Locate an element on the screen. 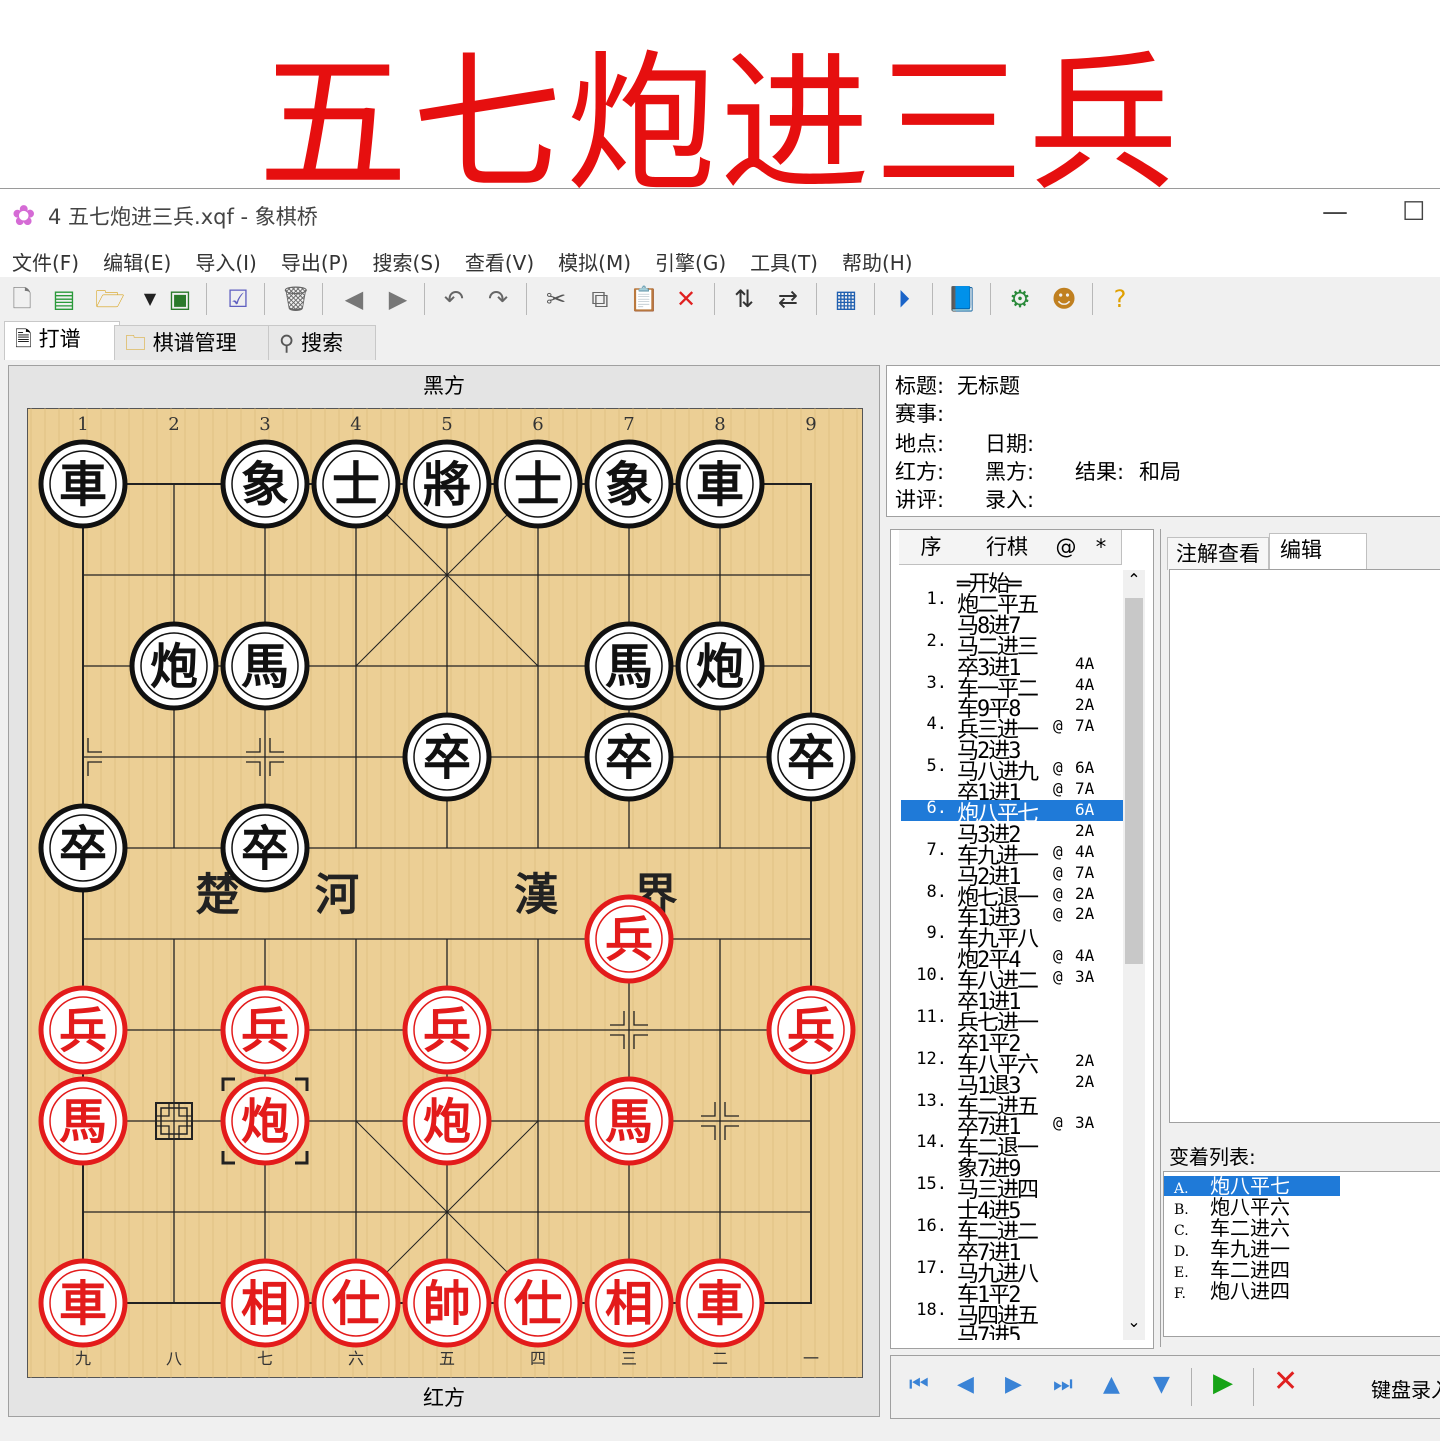  tab-view-notes: 注解查看 is located at coordinates (1218, 553).